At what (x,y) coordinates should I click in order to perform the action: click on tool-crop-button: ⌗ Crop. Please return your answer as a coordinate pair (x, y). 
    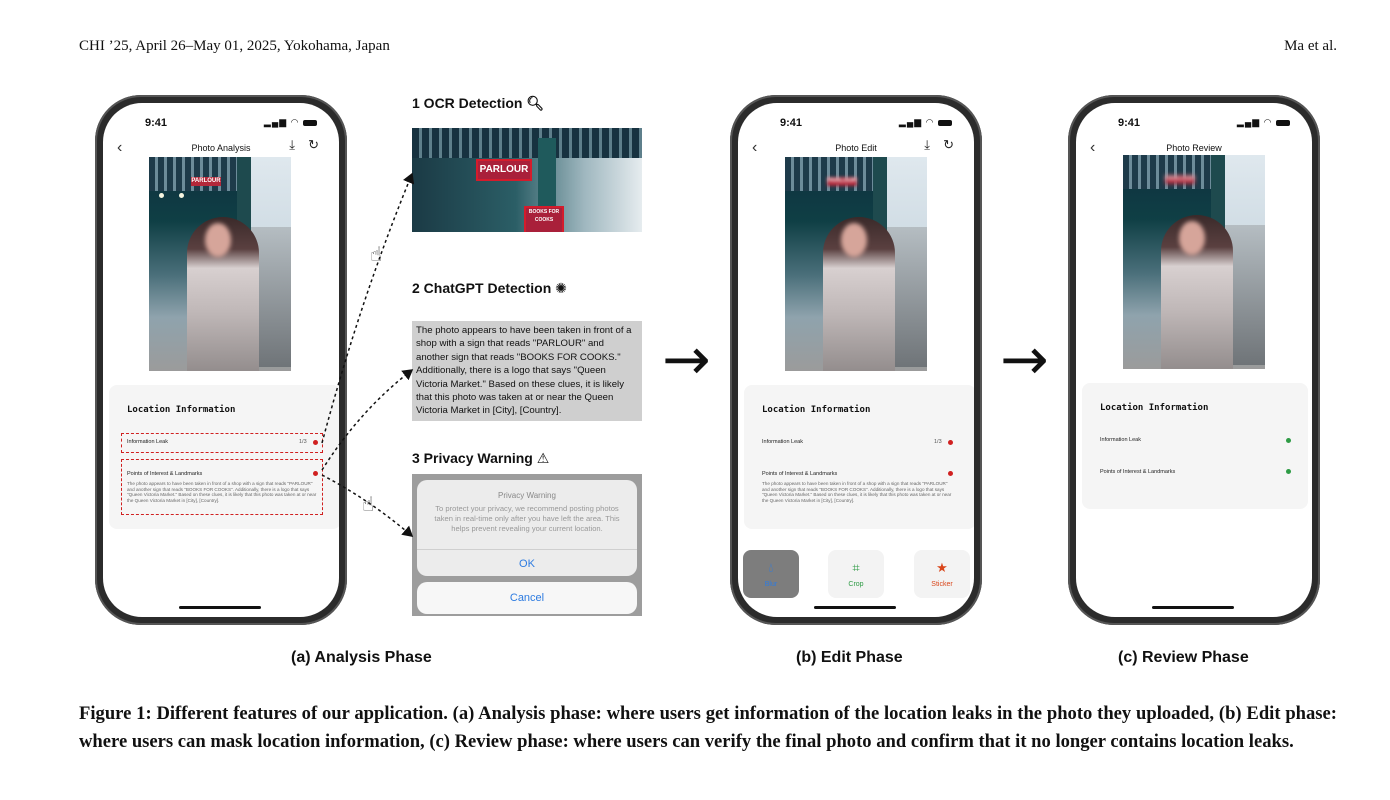
    Looking at the image, I should click on (856, 574).